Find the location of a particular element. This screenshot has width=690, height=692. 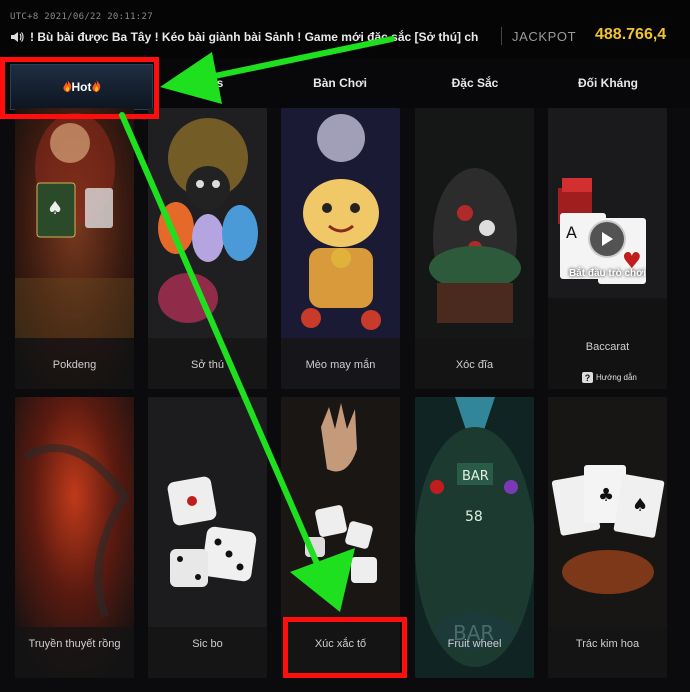

game-card-trac-kim-hoa: ♣ ♠ Trác kim hoa is located at coordinates (607, 537).